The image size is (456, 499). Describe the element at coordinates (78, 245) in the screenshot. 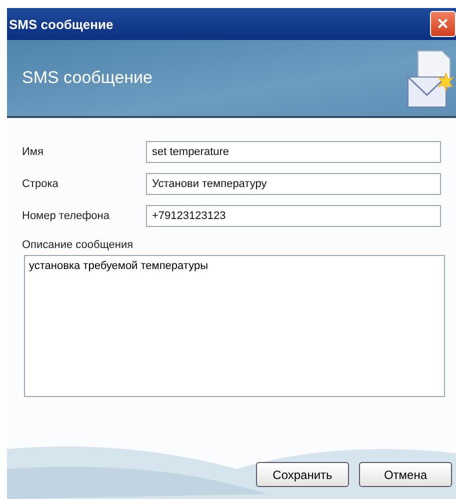

I see `field-label: Описание сообщения` at that location.